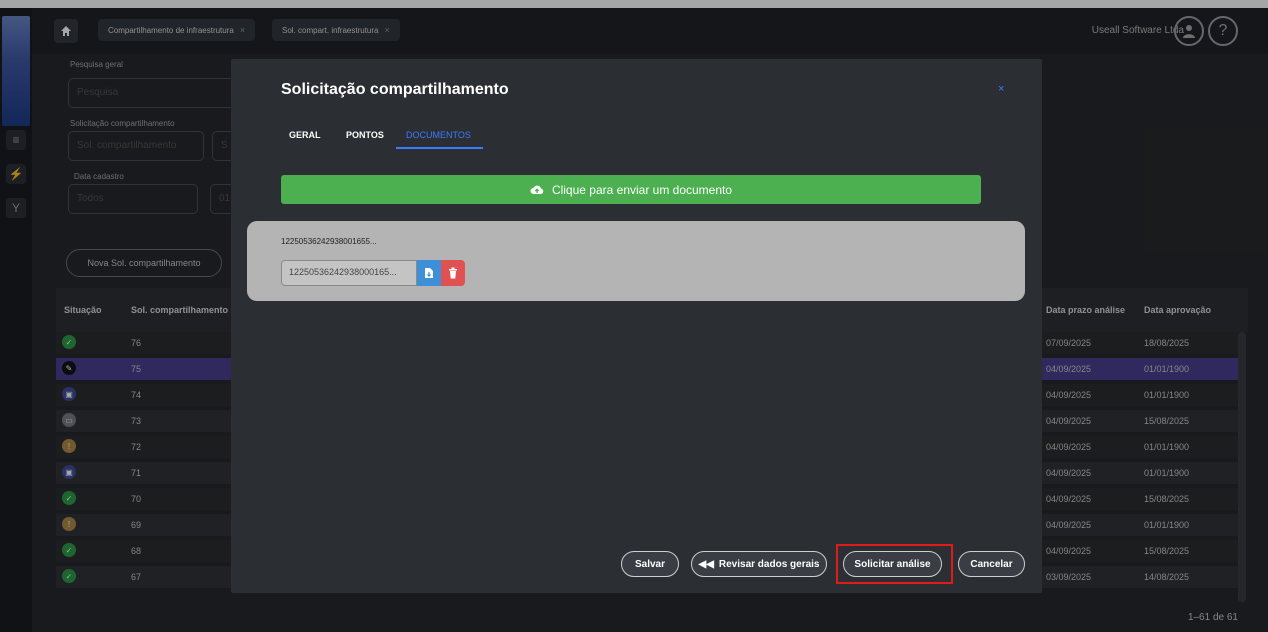 The image size is (1268, 632). I want to click on file-download-icon, so click(429, 273).